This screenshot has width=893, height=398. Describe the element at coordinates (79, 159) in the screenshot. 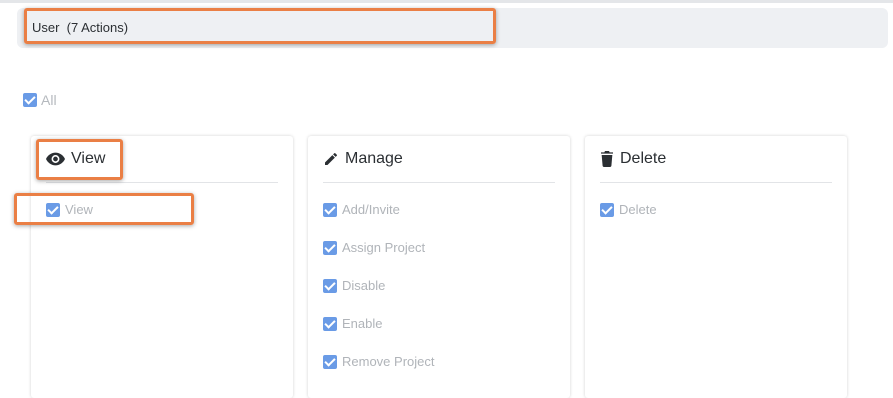

I see `highlight-view-title` at that location.